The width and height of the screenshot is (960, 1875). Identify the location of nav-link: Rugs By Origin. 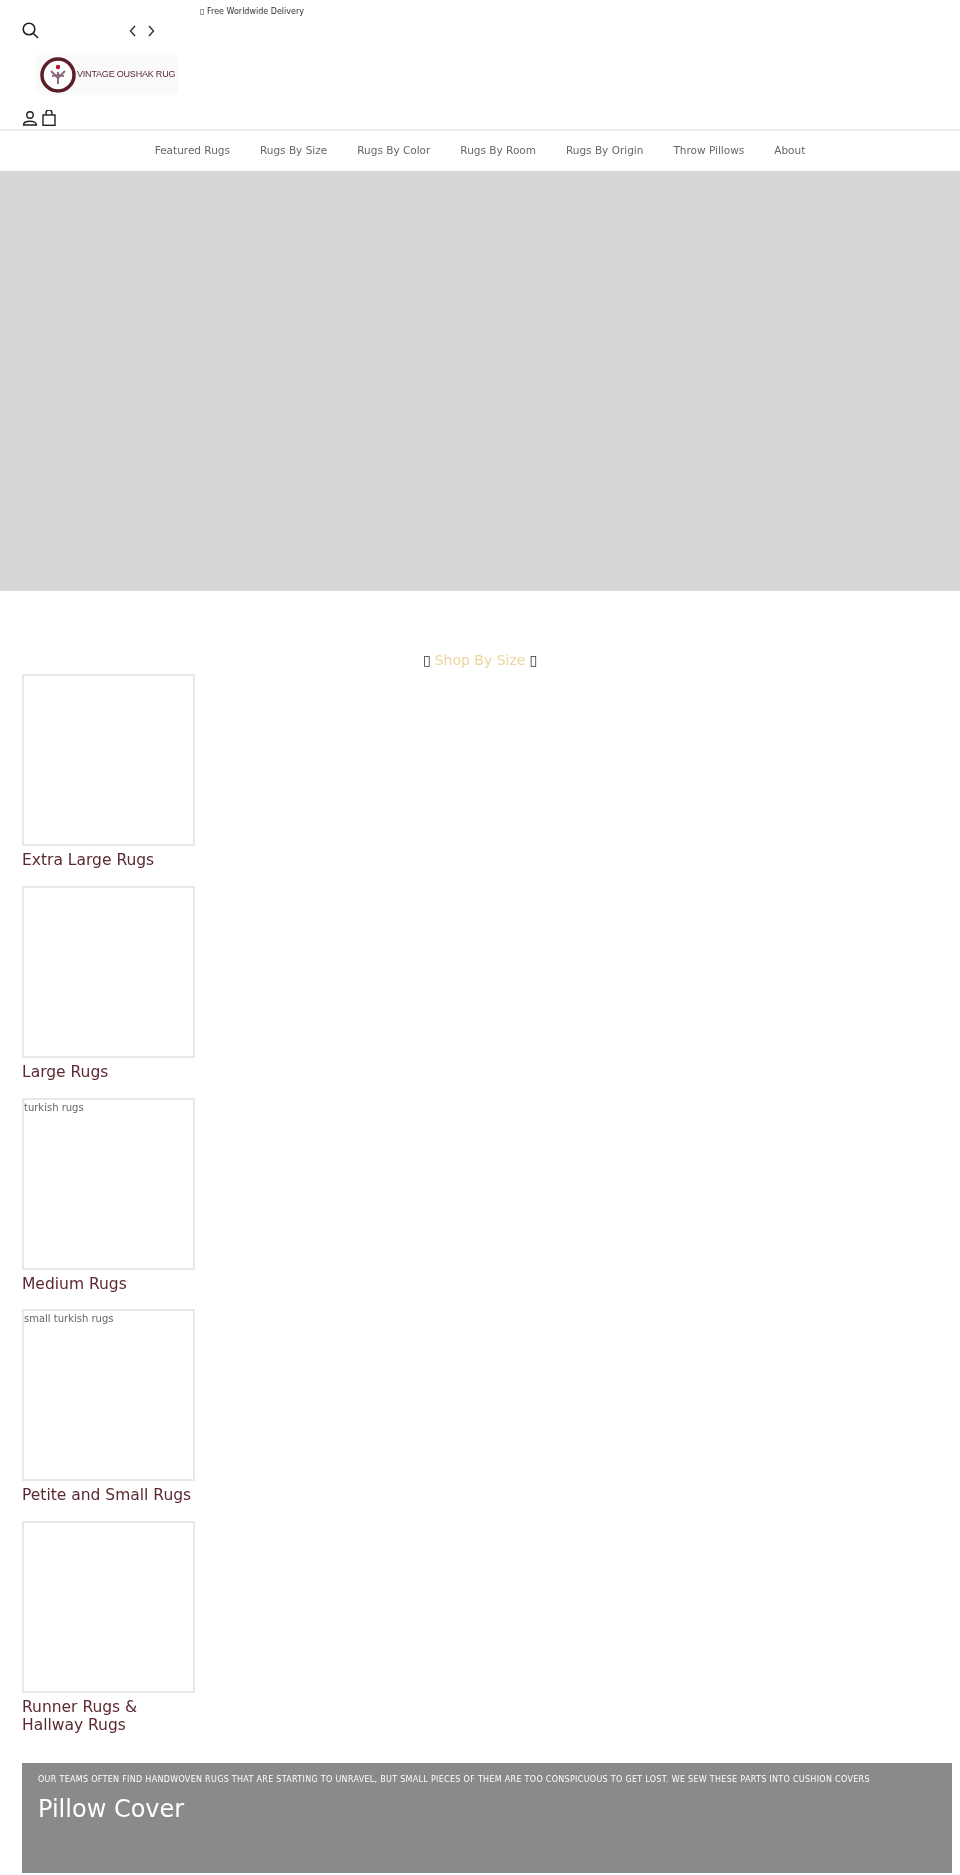
(604, 151).